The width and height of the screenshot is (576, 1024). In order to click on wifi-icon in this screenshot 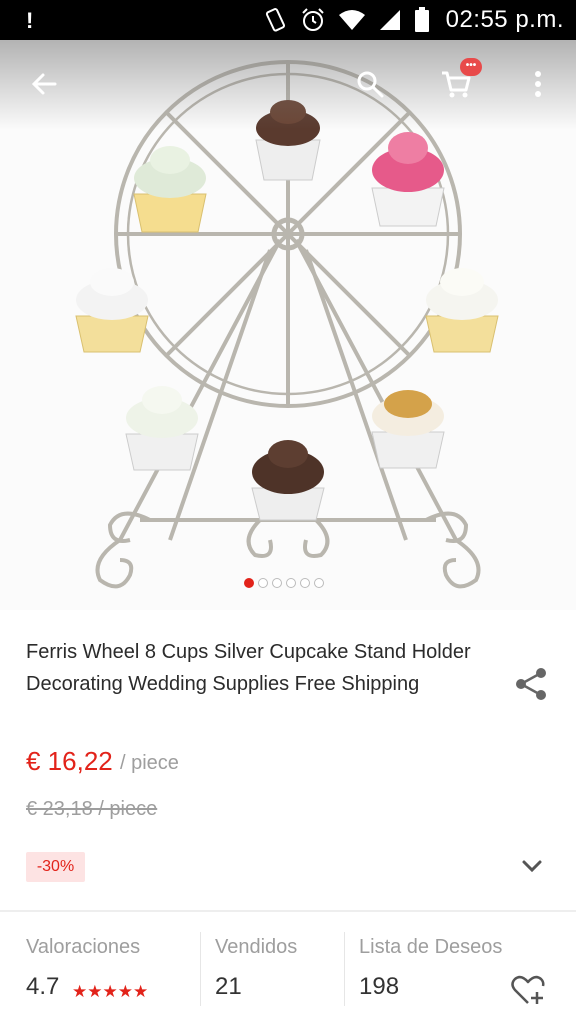, I will do `click(352, 20)`.